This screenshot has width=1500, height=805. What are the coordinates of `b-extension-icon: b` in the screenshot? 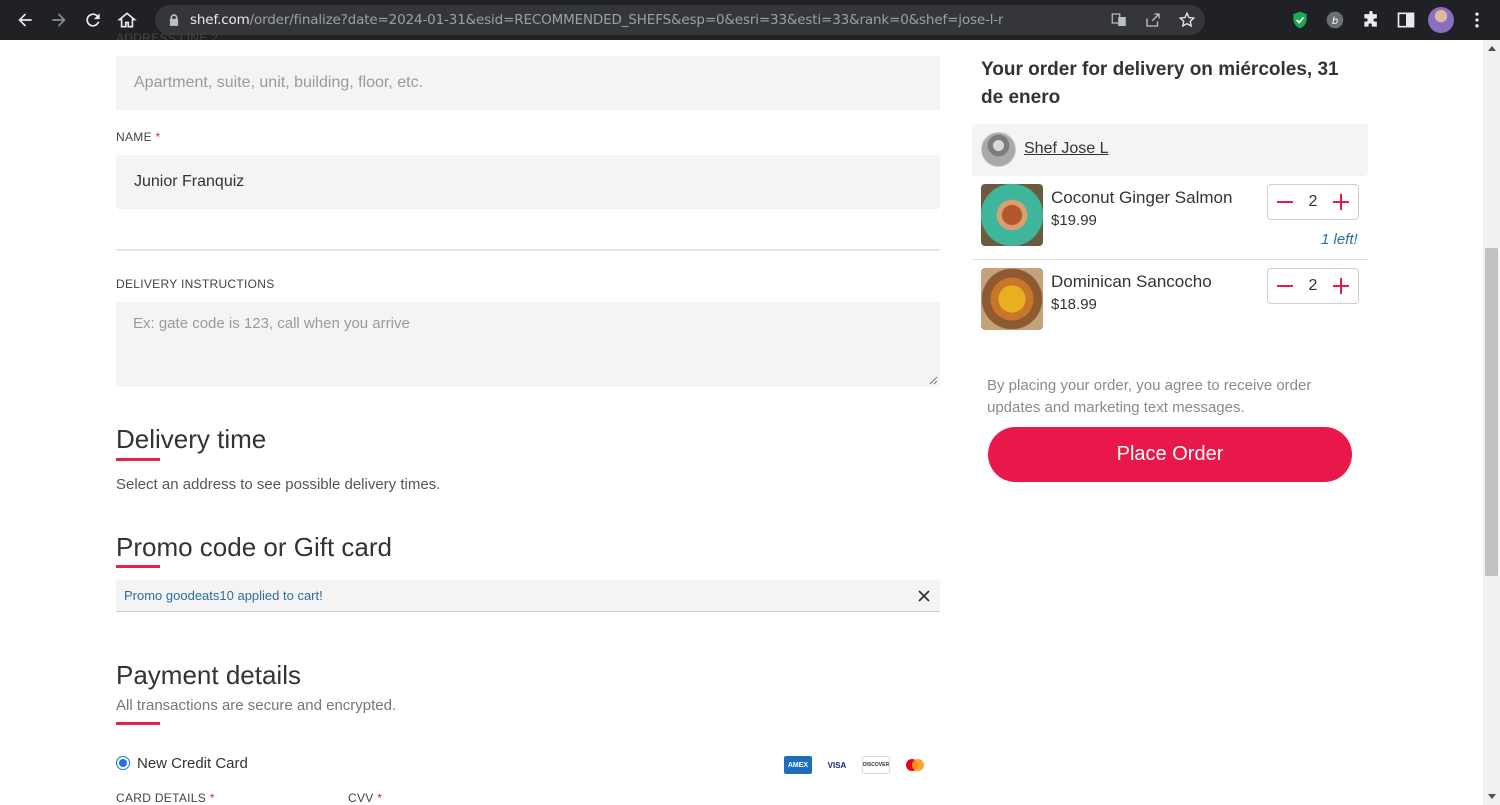 It's located at (1335, 20).